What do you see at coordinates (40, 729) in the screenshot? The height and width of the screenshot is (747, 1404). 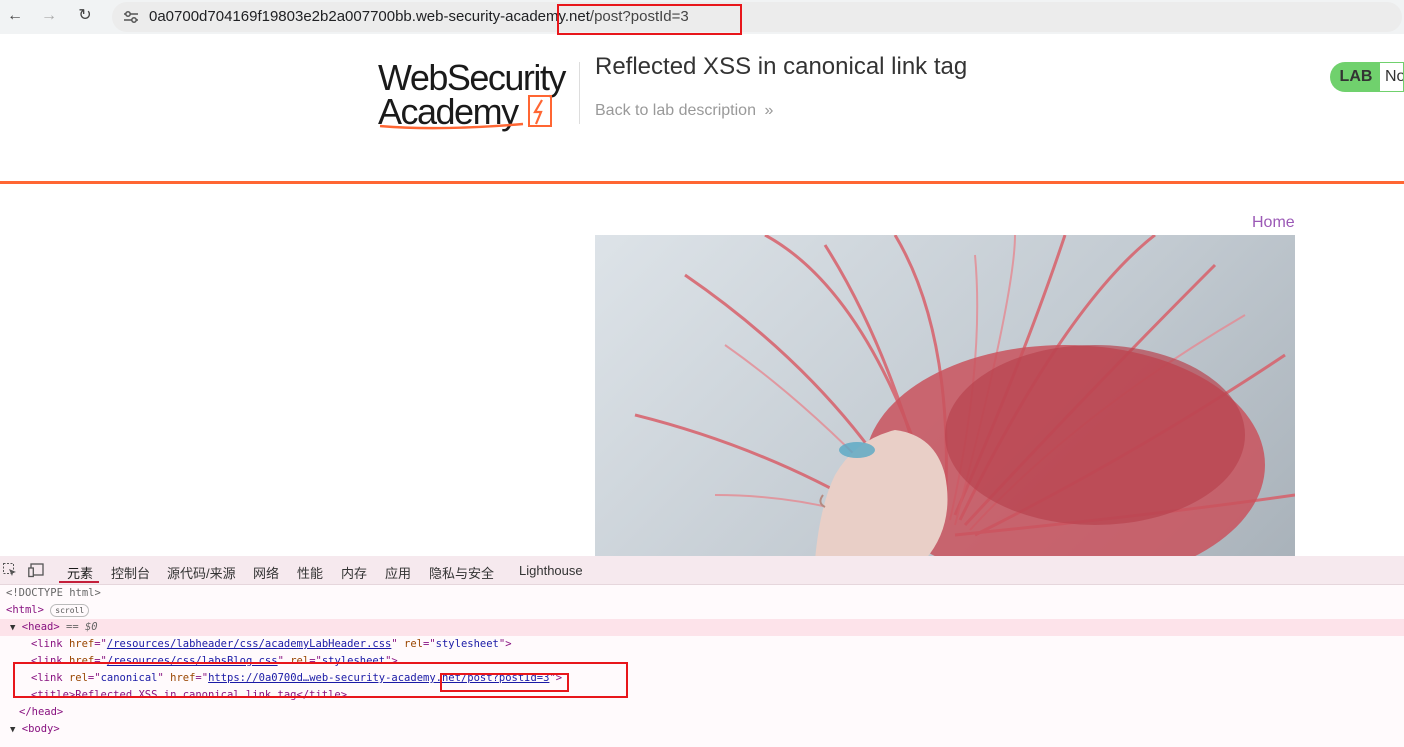 I see `body-open-tag: <body>` at bounding box center [40, 729].